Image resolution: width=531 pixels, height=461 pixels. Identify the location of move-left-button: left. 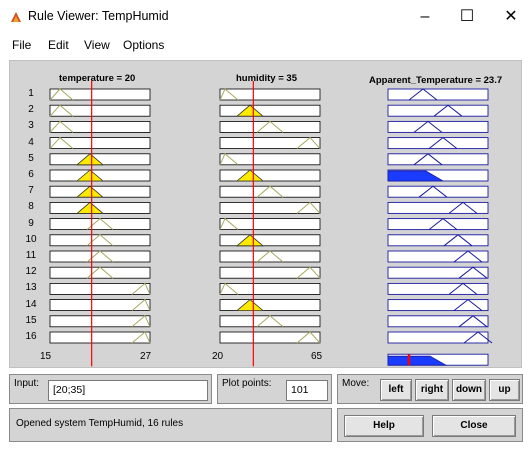
(396, 390).